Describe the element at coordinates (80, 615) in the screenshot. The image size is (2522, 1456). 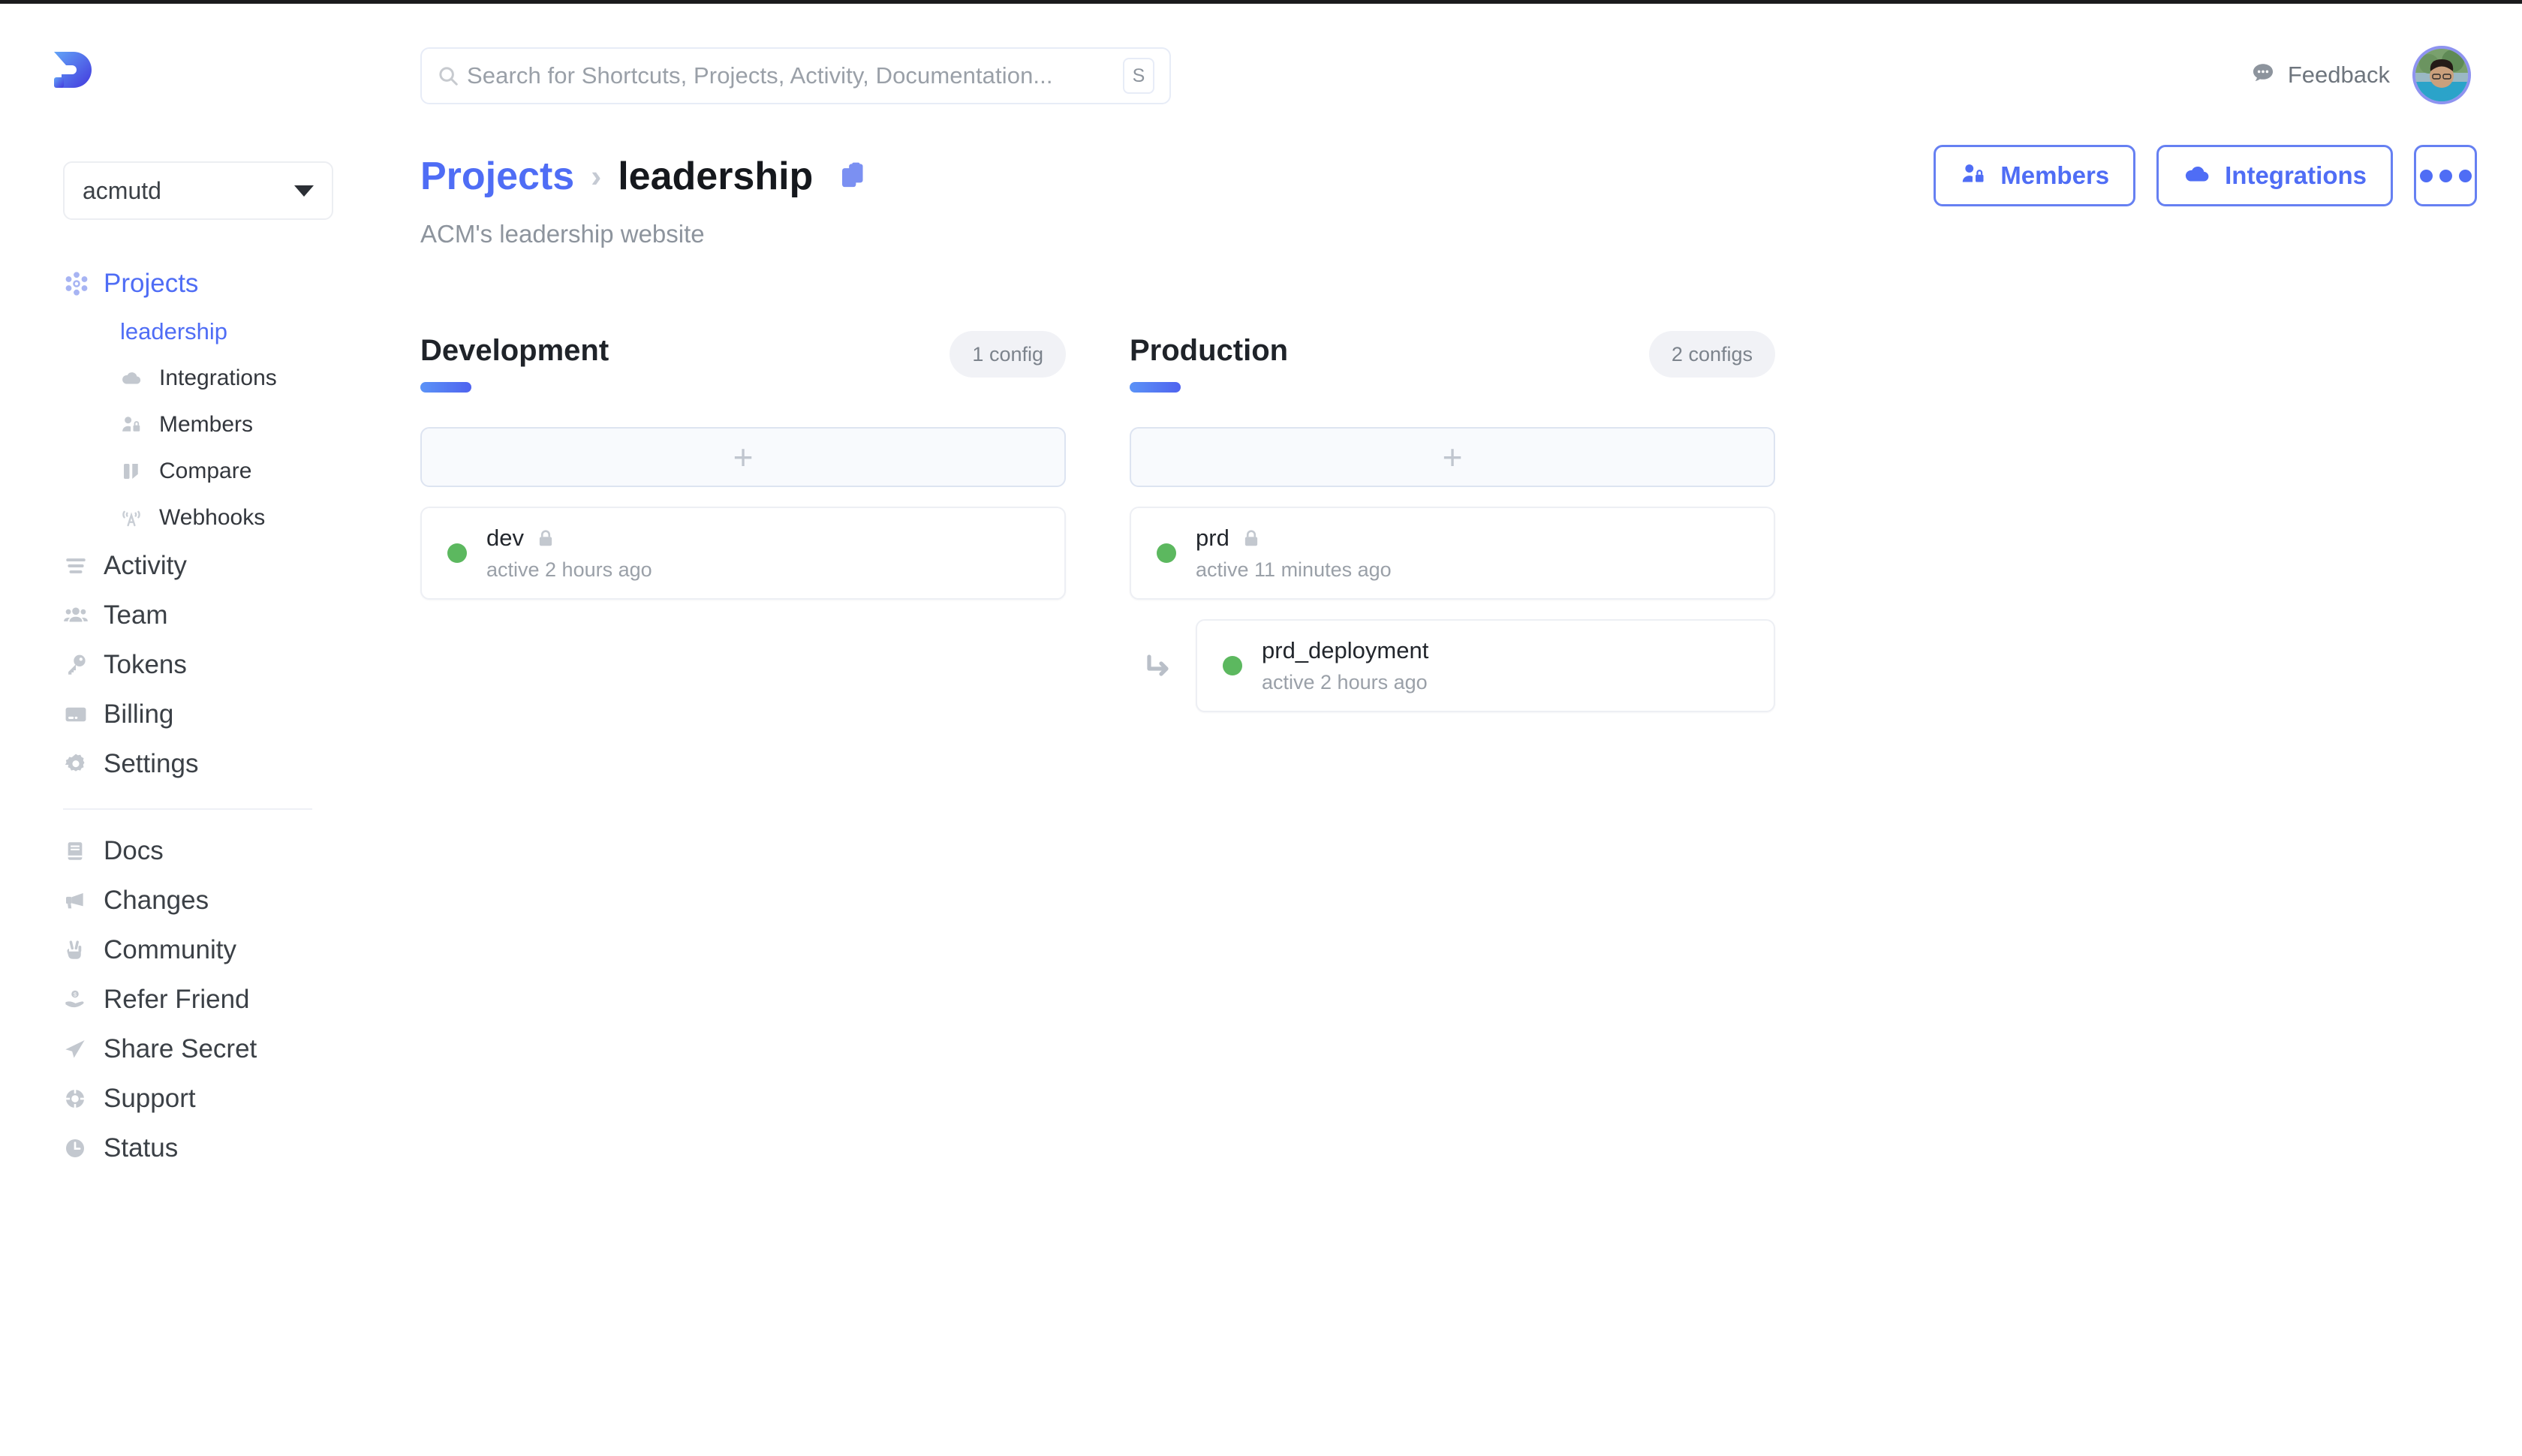
I see `people-icon` at that location.